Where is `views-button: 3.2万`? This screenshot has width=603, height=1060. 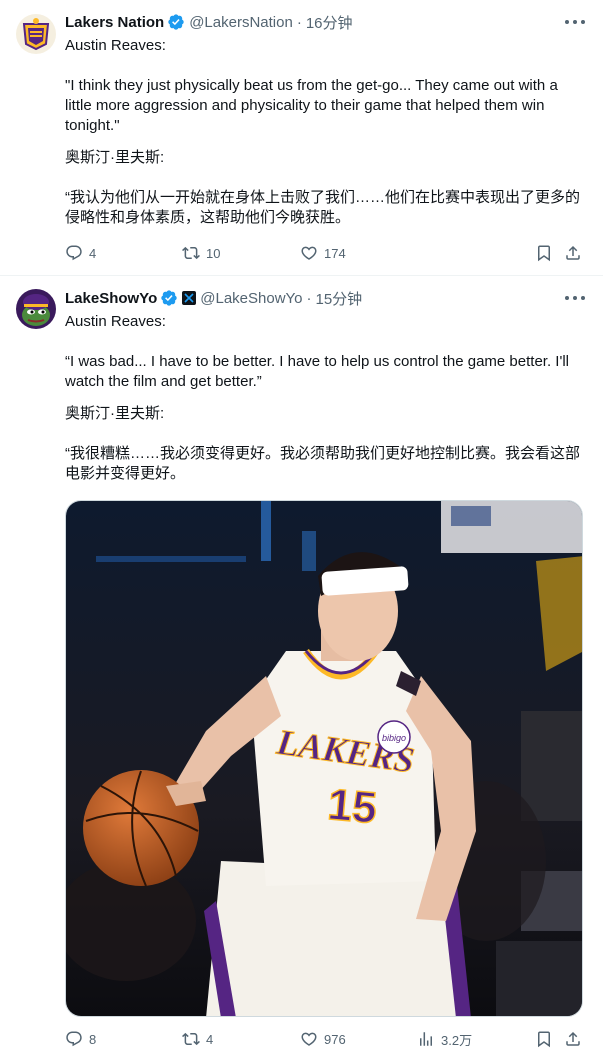 views-button: 3.2万 is located at coordinates (444, 1039).